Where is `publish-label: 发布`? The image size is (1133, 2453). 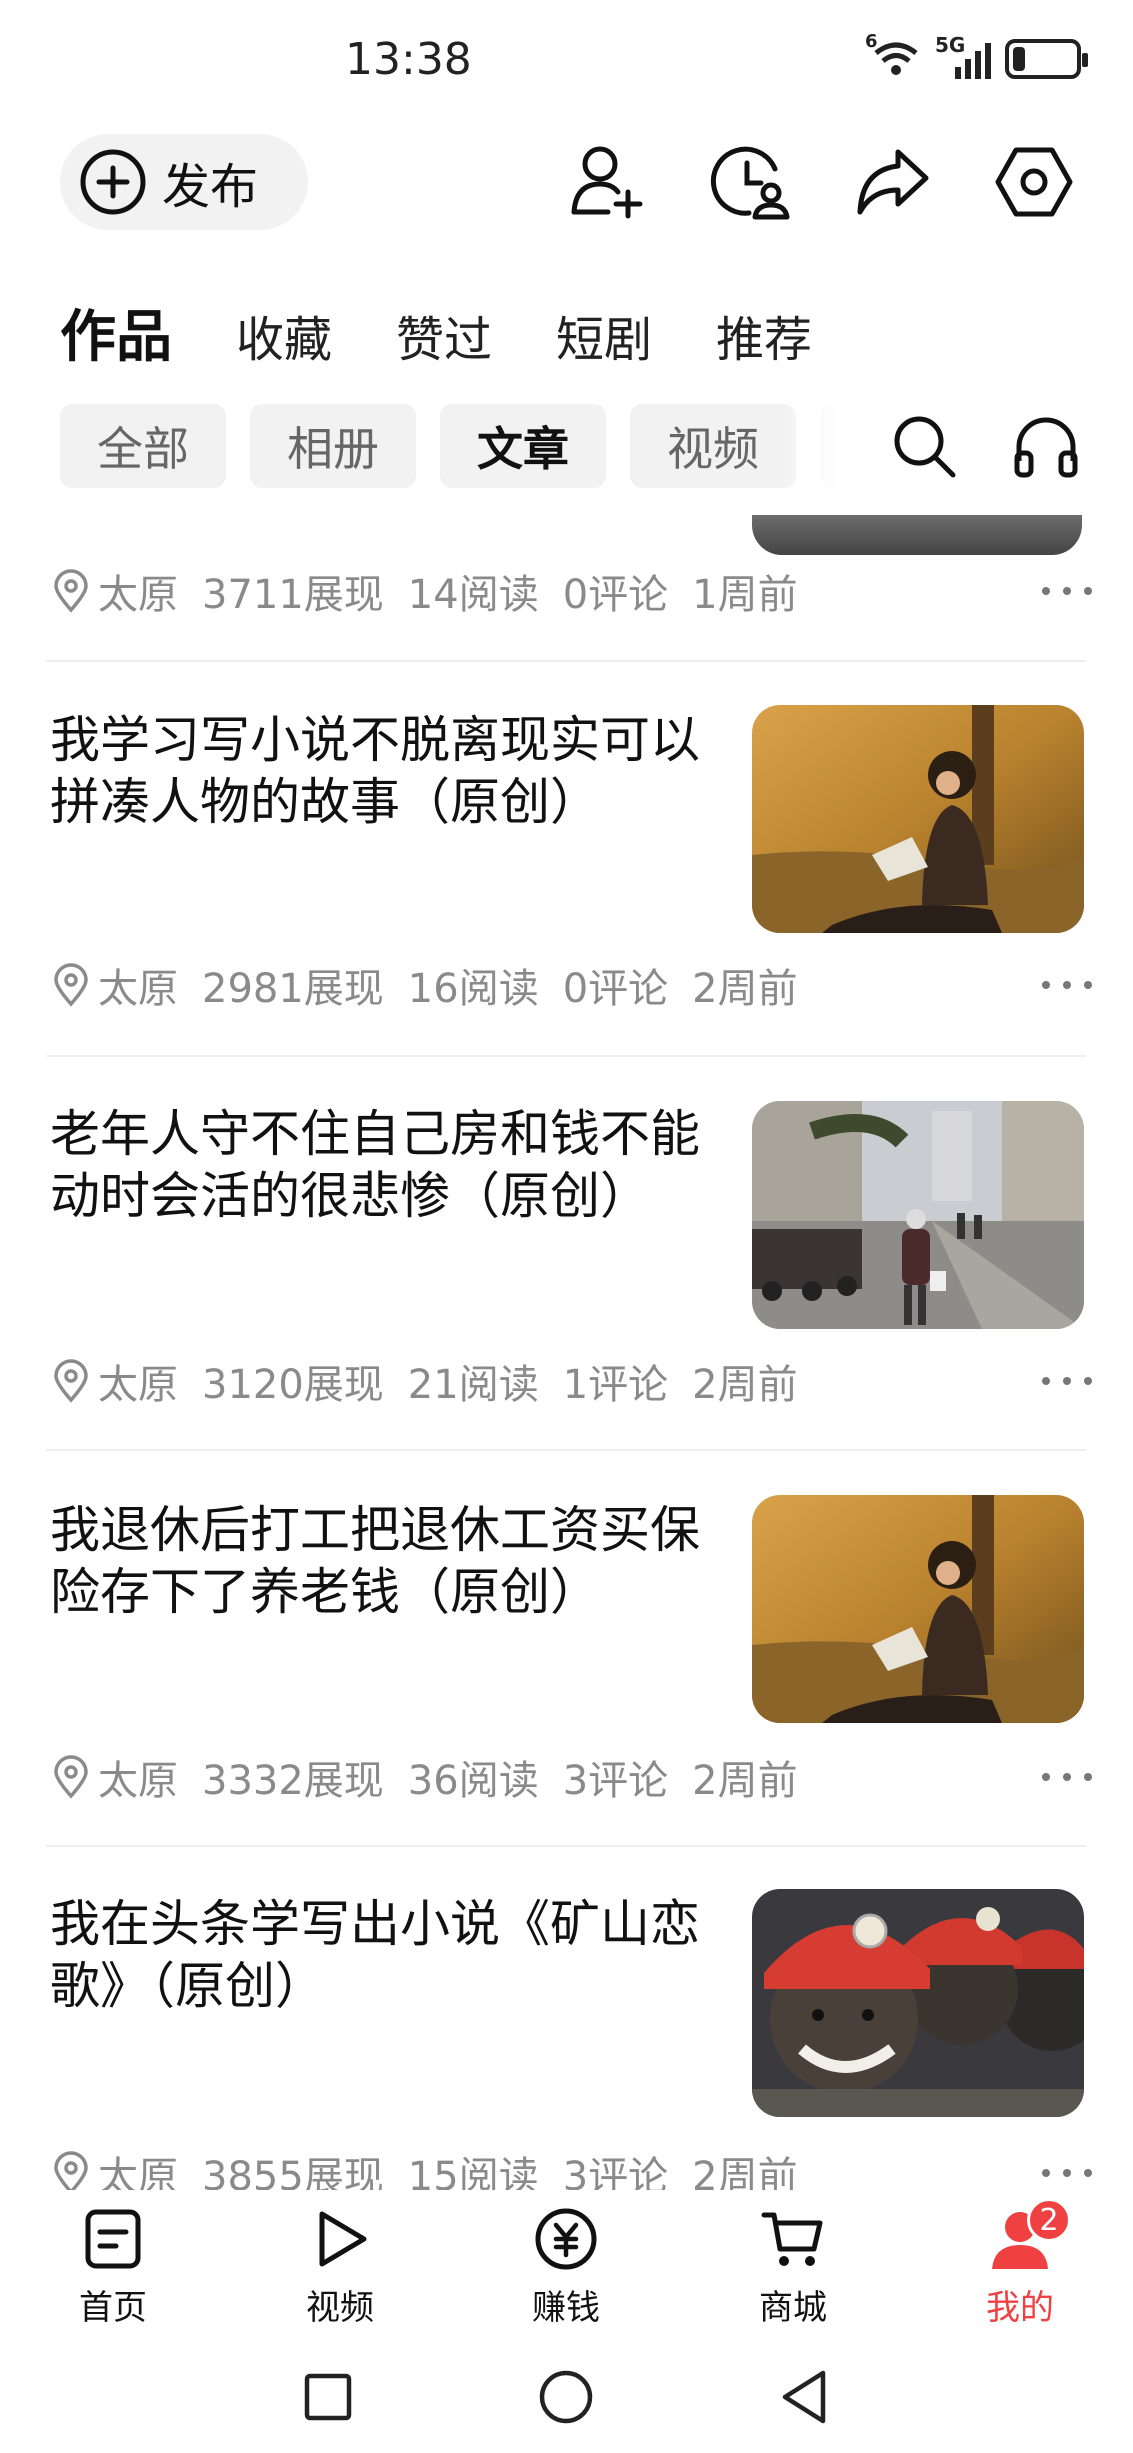 publish-label: 发布 is located at coordinates (210, 187).